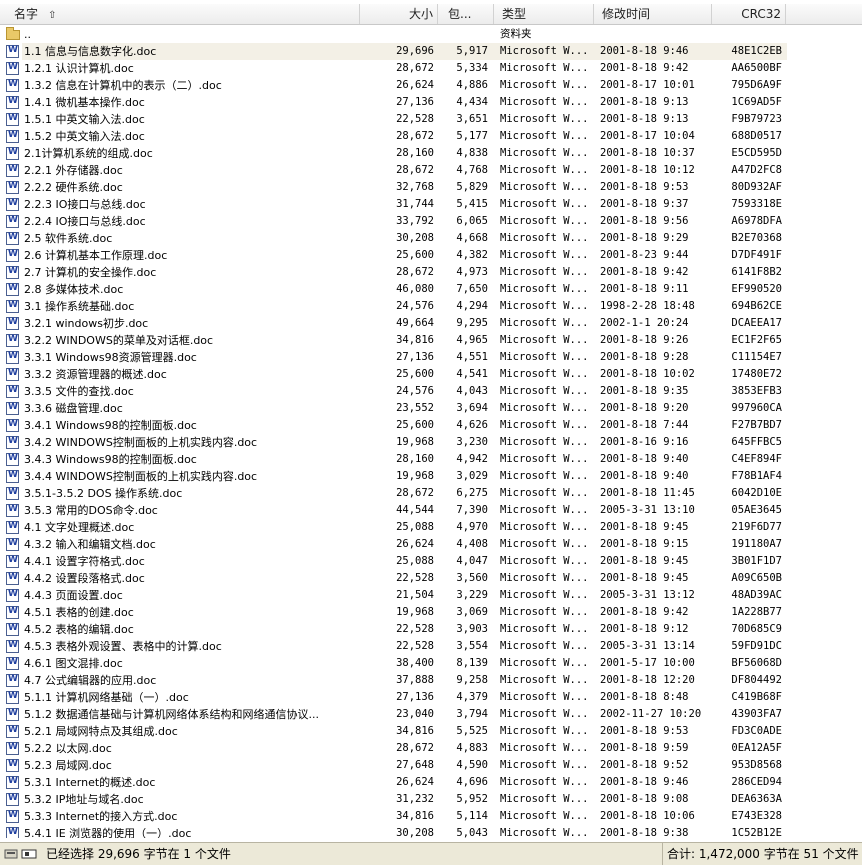 The width and height of the screenshot is (862, 866). I want to click on parent-folder-row: .. 资料夹, so click(431, 34).